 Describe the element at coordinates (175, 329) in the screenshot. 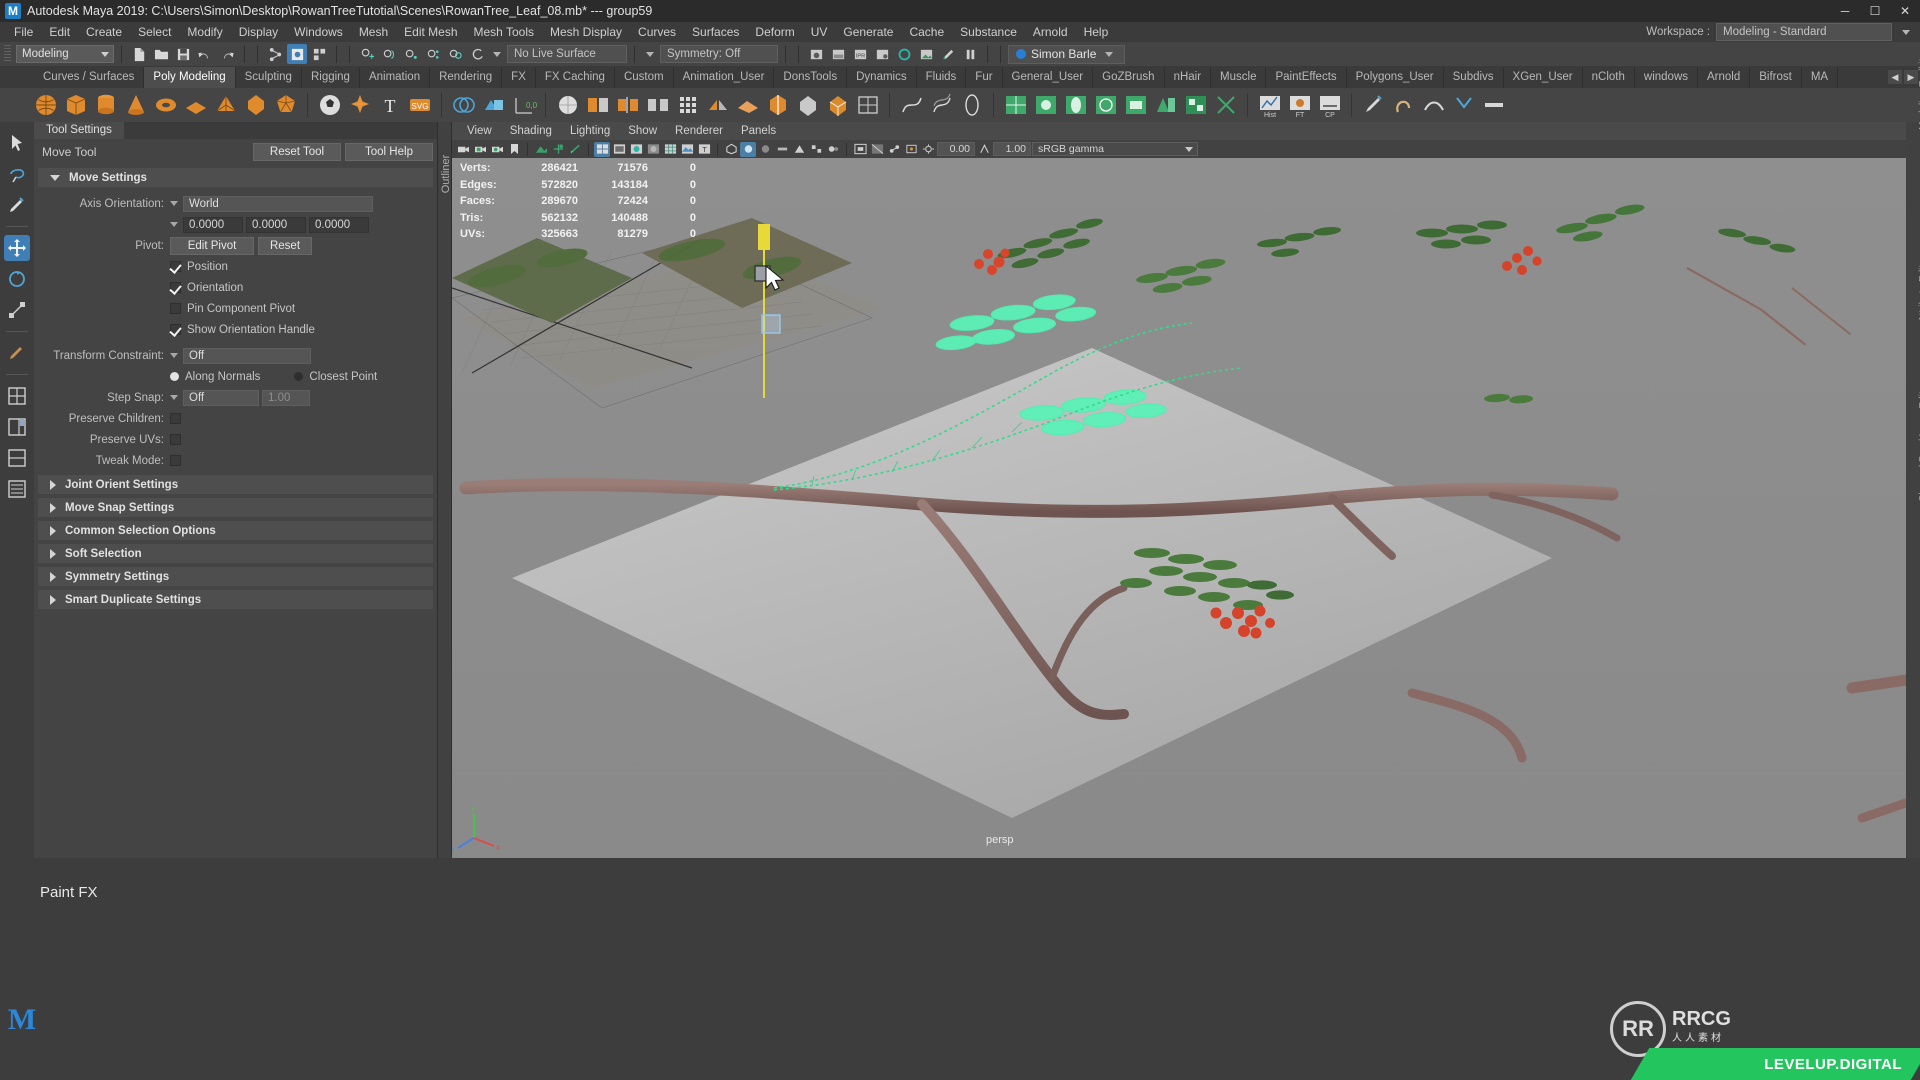

I see `checkbox-show-orientation-handle` at that location.